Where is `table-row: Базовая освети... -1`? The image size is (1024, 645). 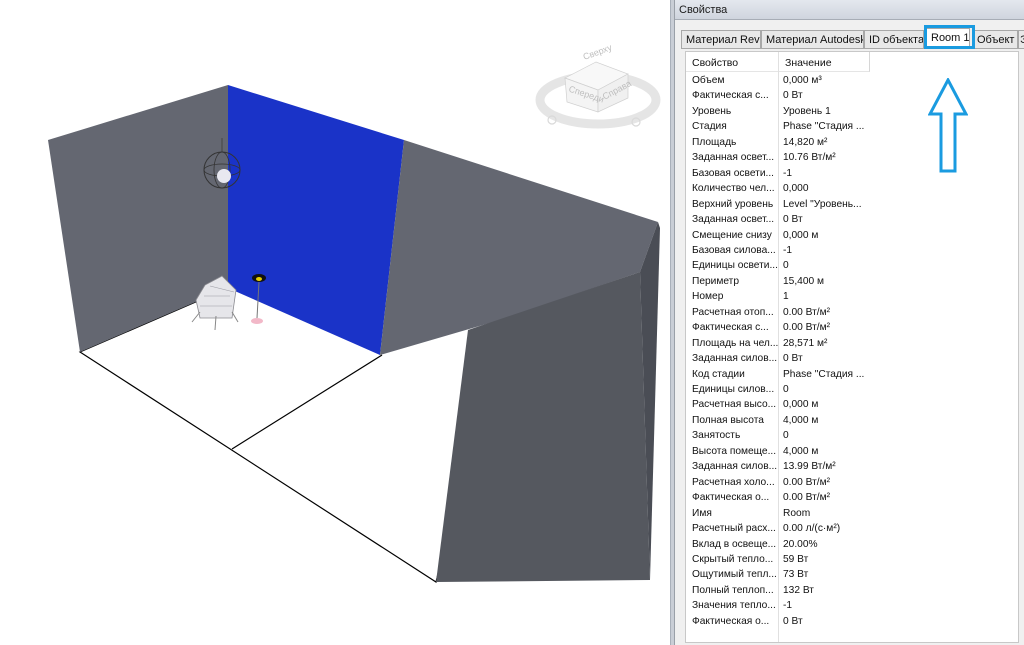
table-row: Базовая освети... -1 is located at coordinates (852, 174).